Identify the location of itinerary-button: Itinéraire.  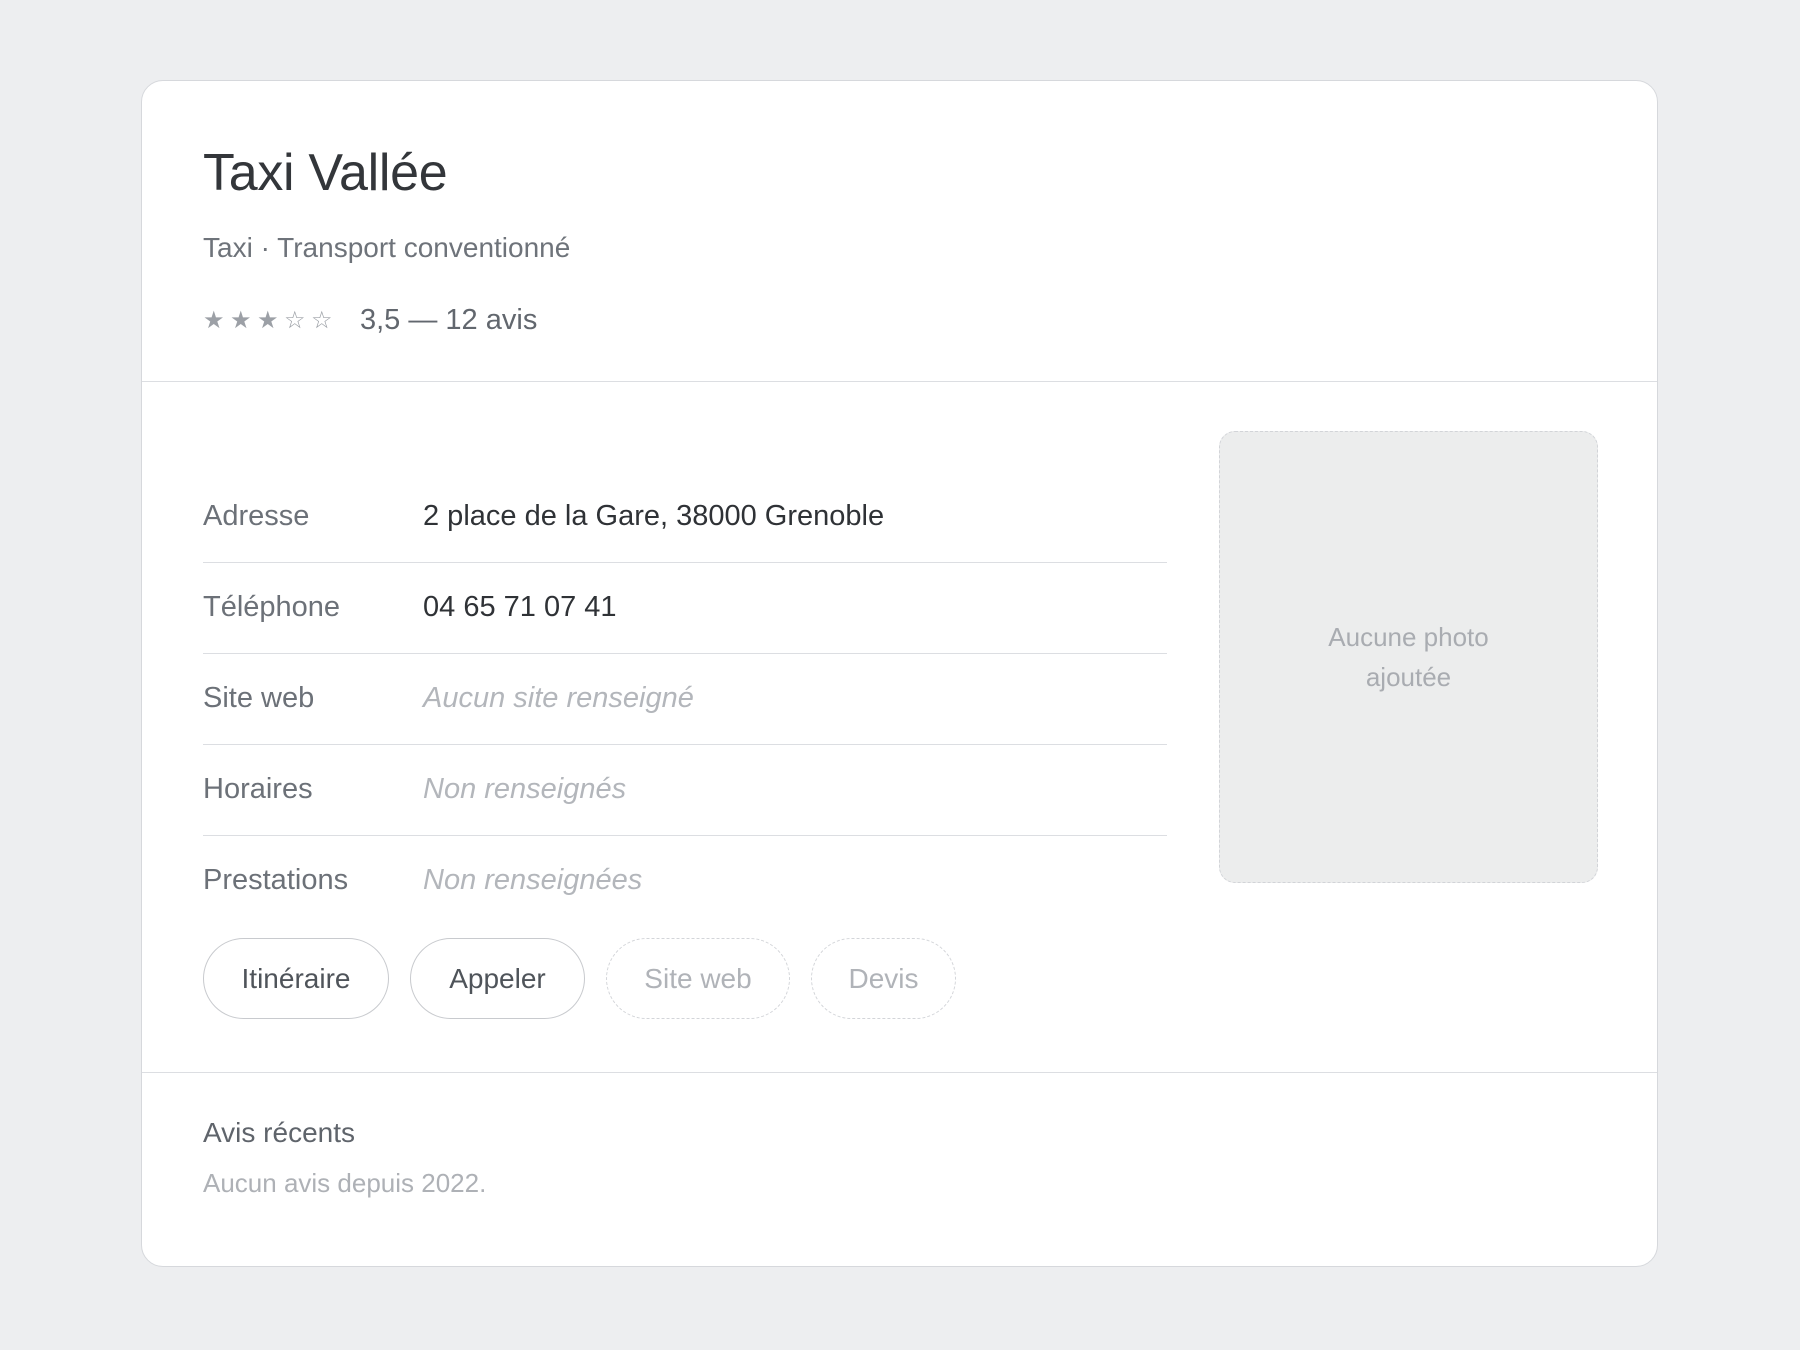
(296, 978).